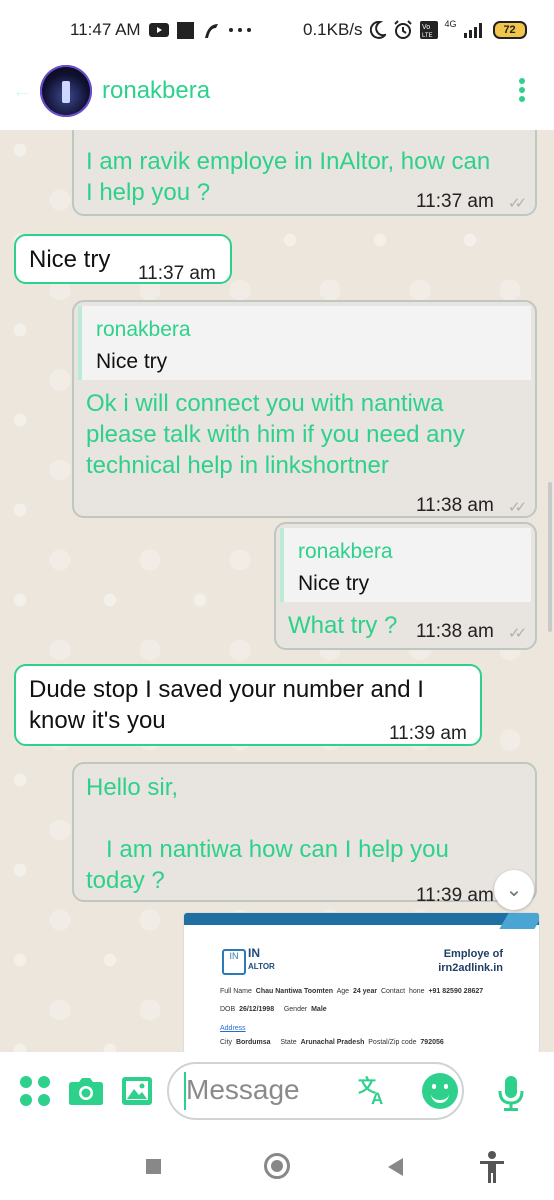  I want to click on network-speed: 0.1KB/s, so click(333, 29).